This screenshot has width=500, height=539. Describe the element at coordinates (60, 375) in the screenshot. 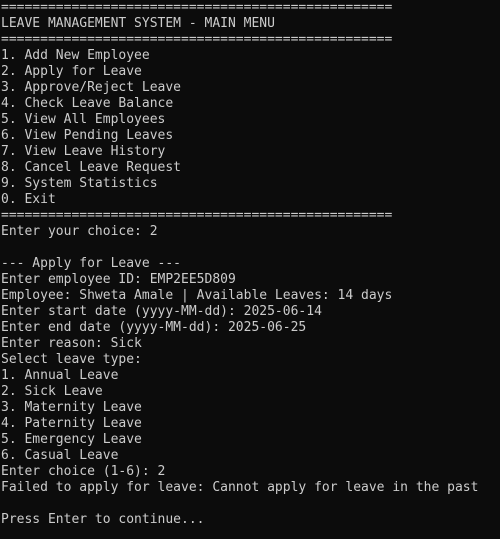

I see `leave-type-option: 1. Annual Leave` at that location.